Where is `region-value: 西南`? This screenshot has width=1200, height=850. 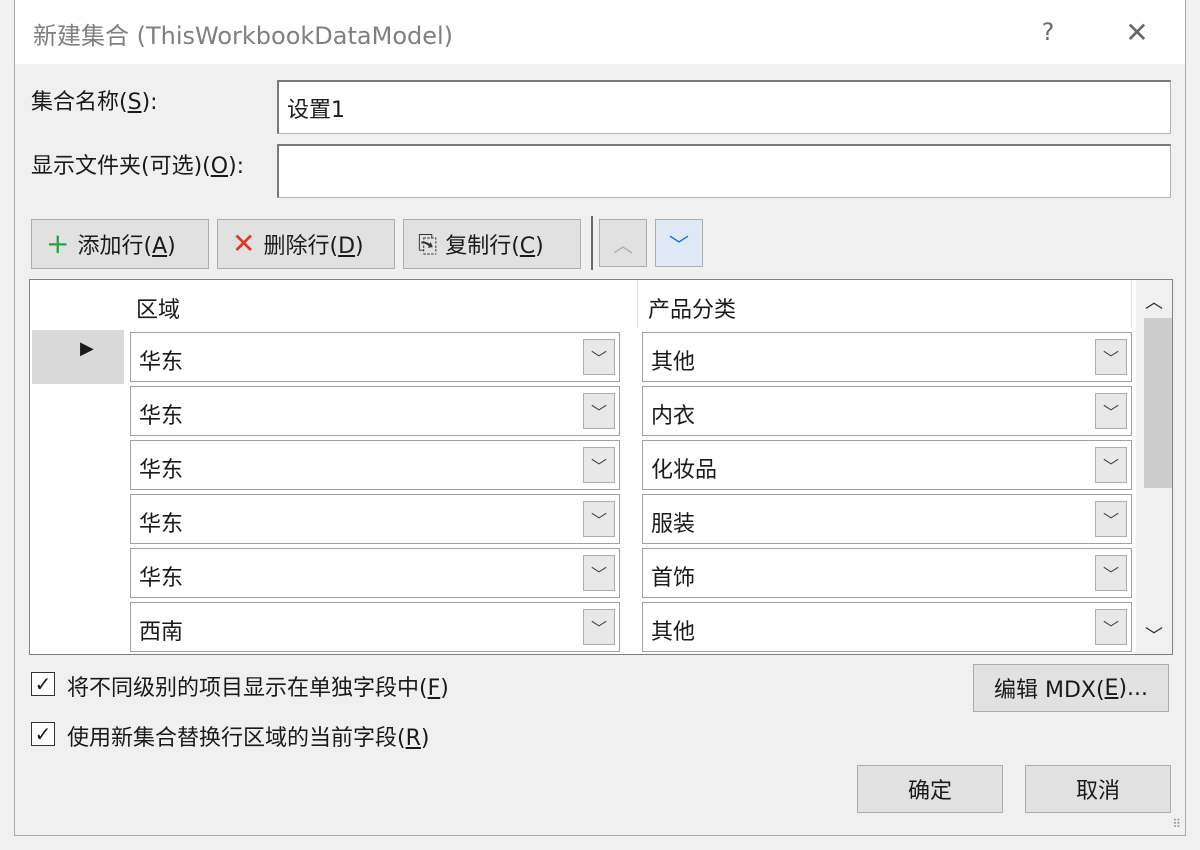
region-value: 西南 is located at coordinates (161, 632).